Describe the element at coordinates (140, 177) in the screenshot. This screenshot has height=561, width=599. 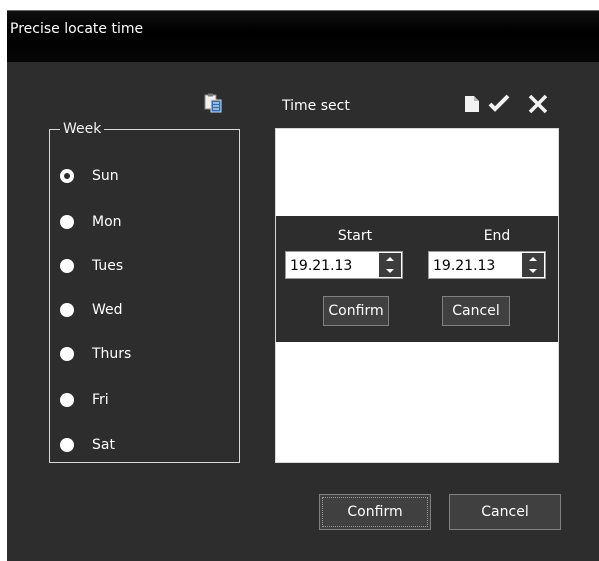
I see `radio-sun: Sun` at that location.